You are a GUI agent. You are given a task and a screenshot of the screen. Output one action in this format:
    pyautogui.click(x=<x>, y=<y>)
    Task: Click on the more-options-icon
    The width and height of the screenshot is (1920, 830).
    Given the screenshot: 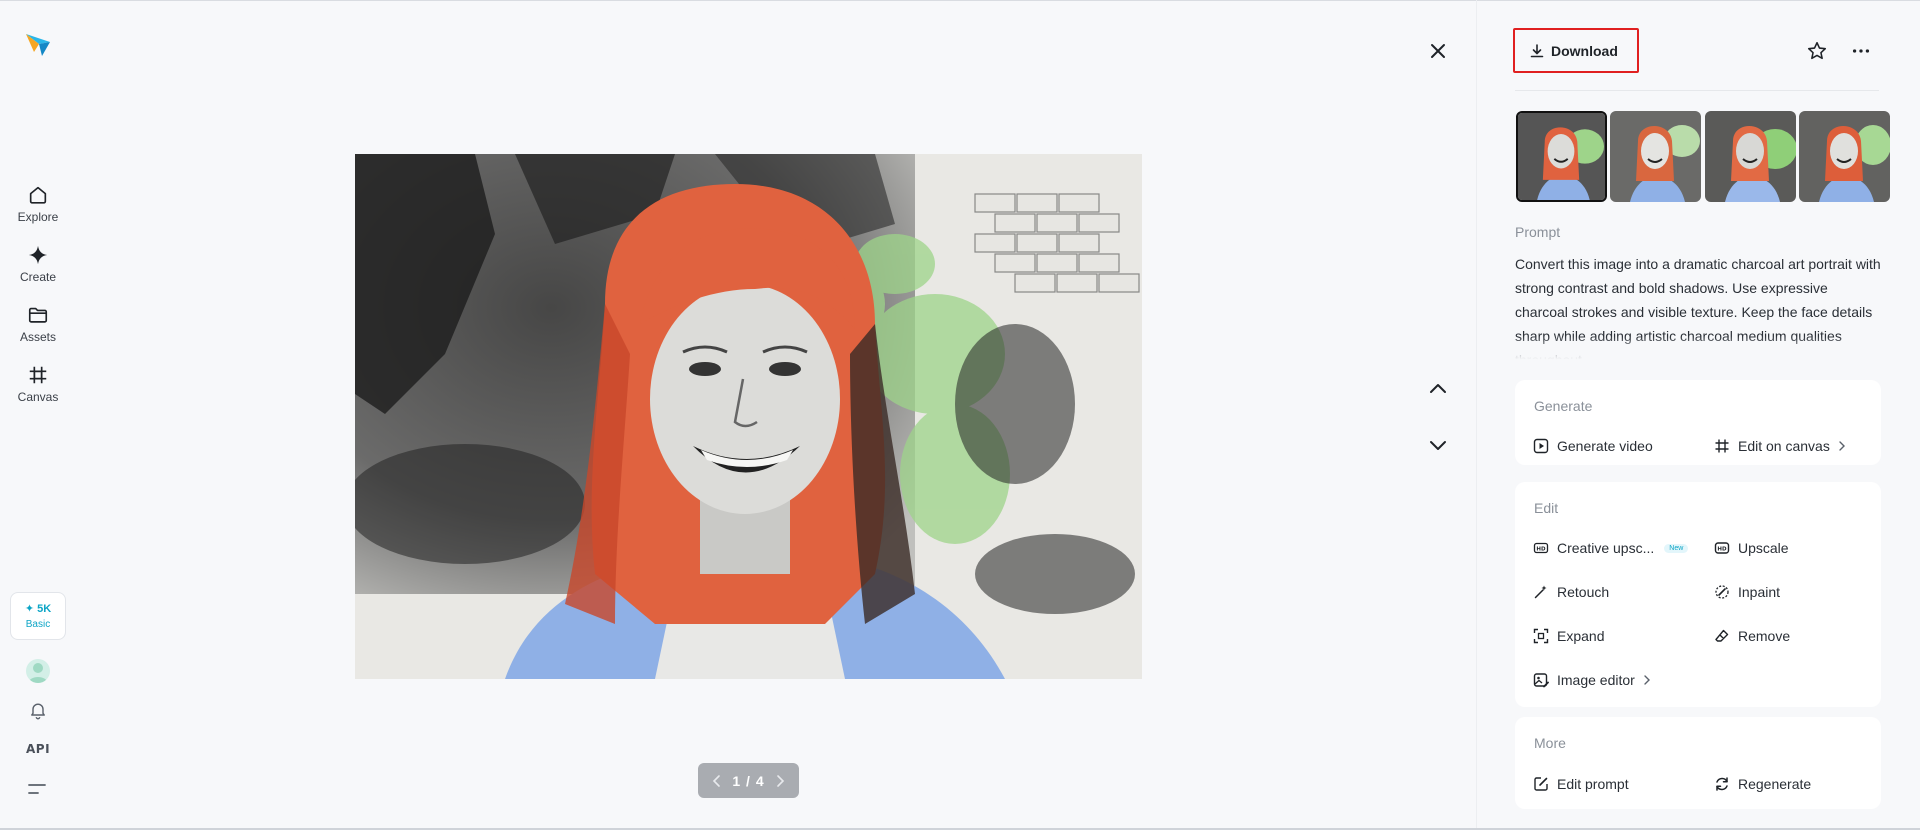 What is the action you would take?
    pyautogui.click(x=1861, y=51)
    